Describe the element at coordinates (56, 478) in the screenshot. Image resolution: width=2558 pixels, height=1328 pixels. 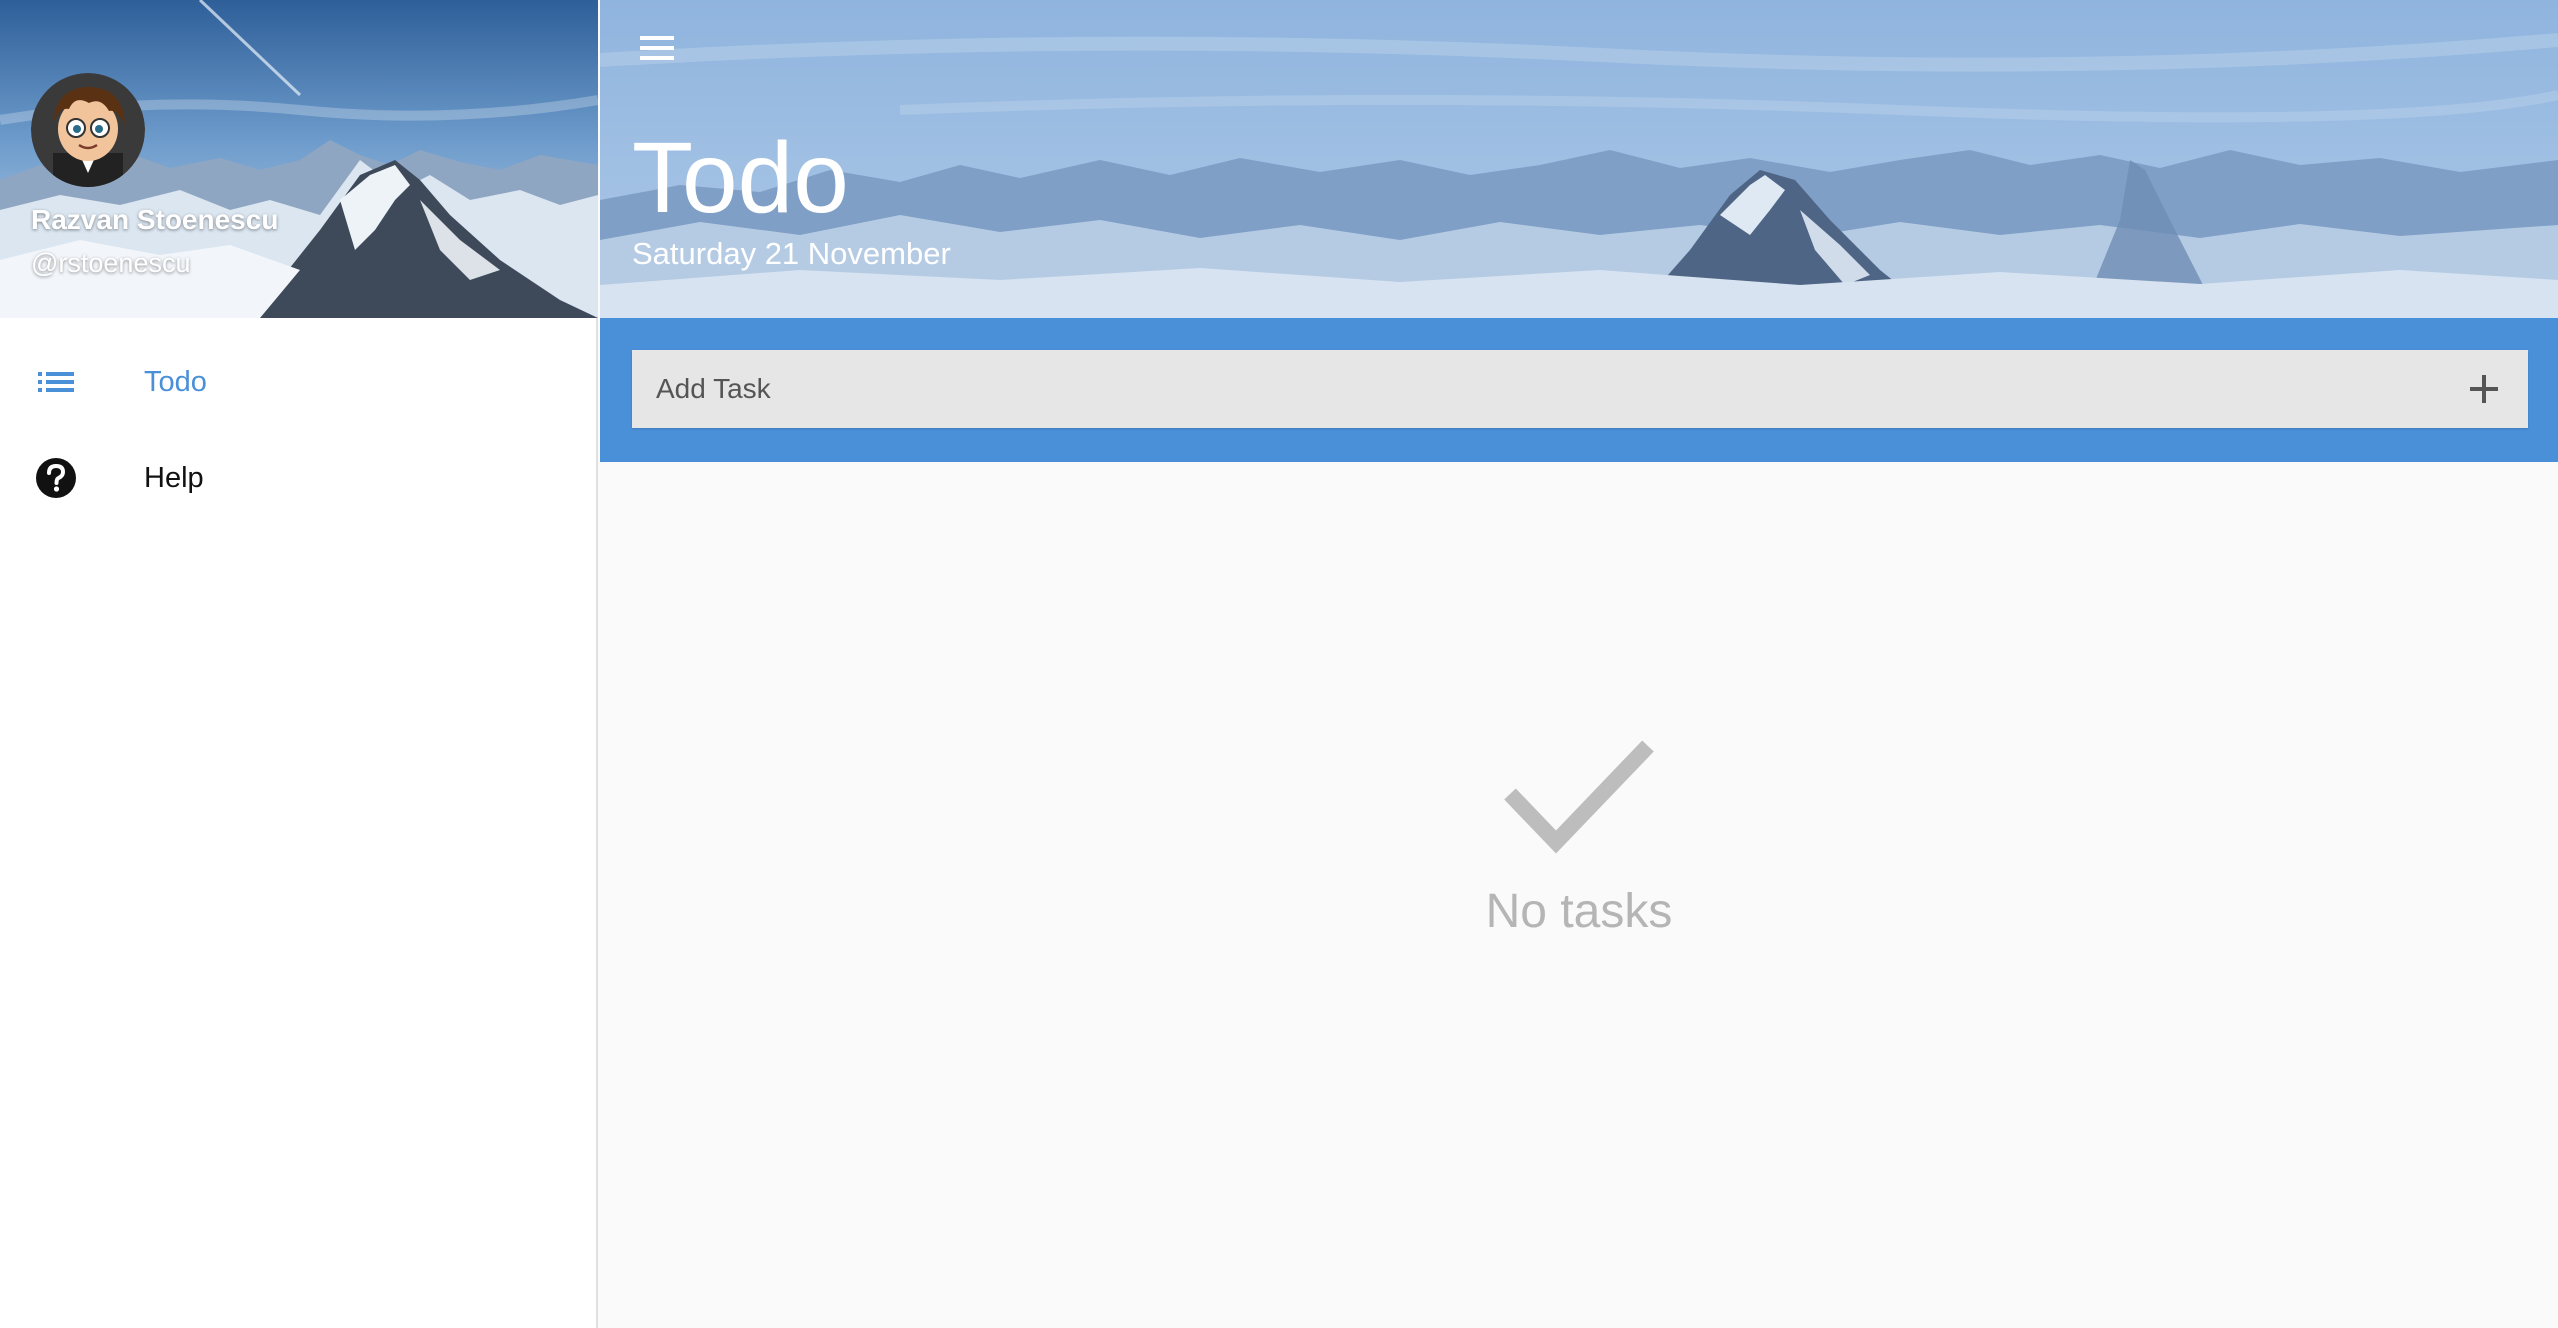
I see `help-icon` at that location.